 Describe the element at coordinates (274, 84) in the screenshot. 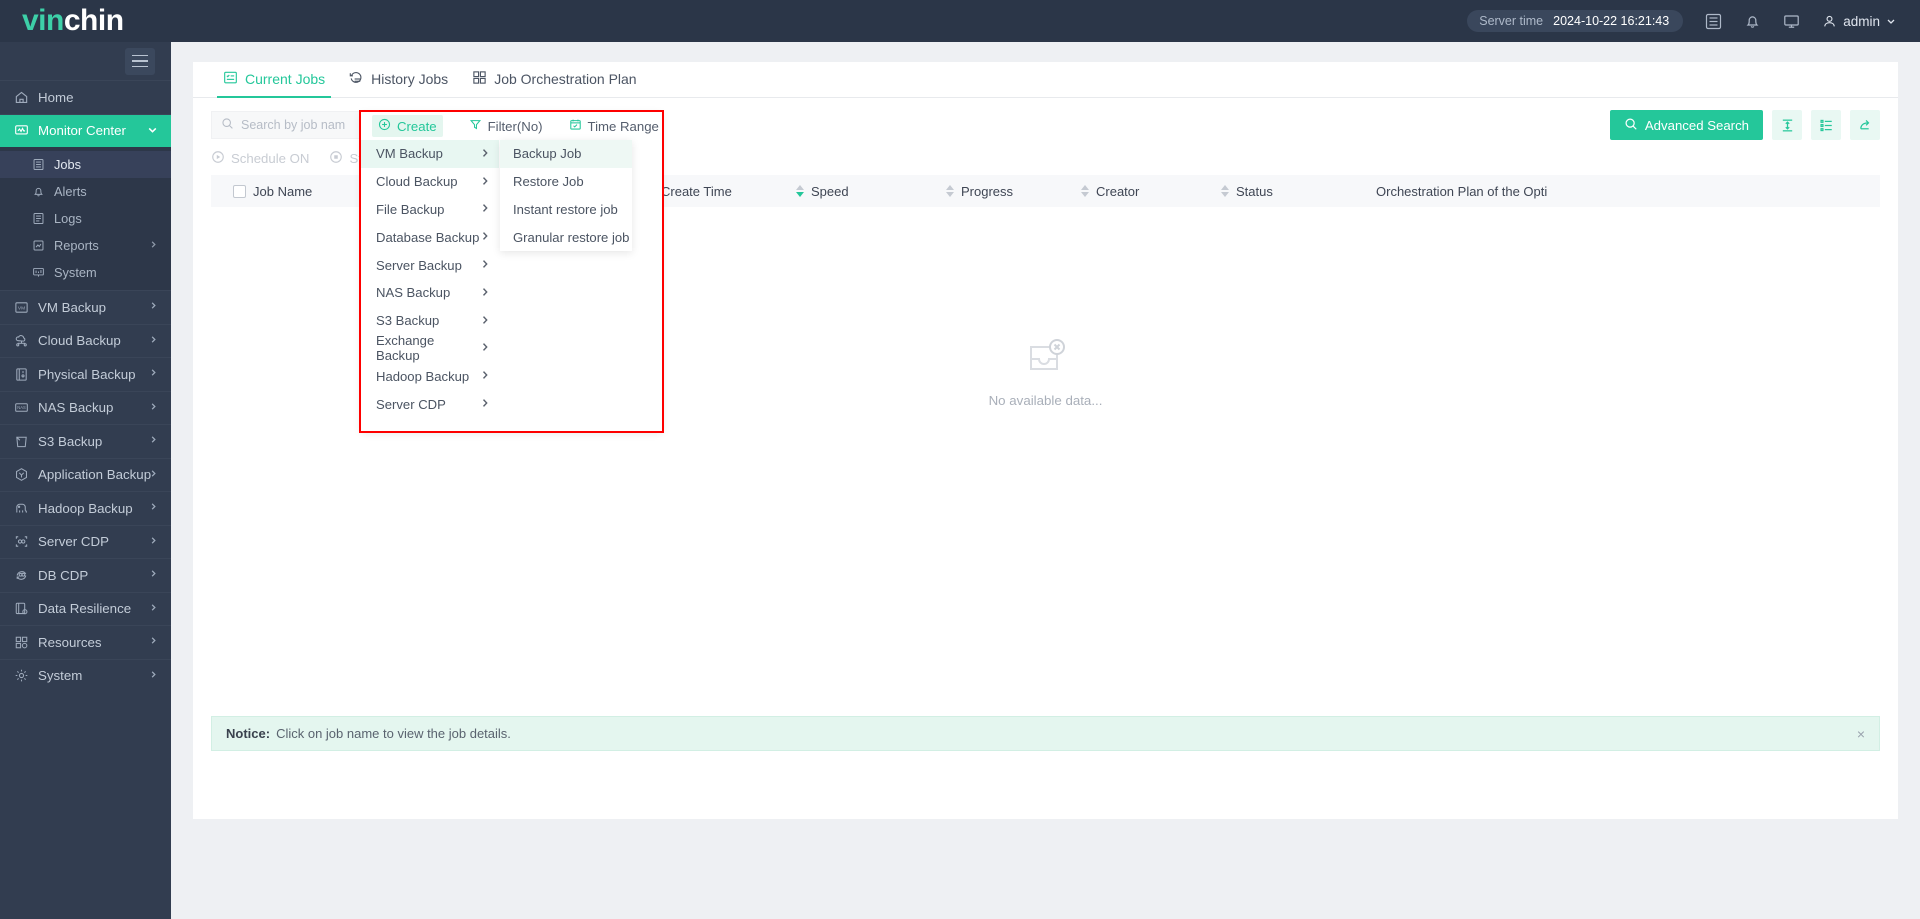

I see `tab-current-jobs: Current Jobs` at that location.